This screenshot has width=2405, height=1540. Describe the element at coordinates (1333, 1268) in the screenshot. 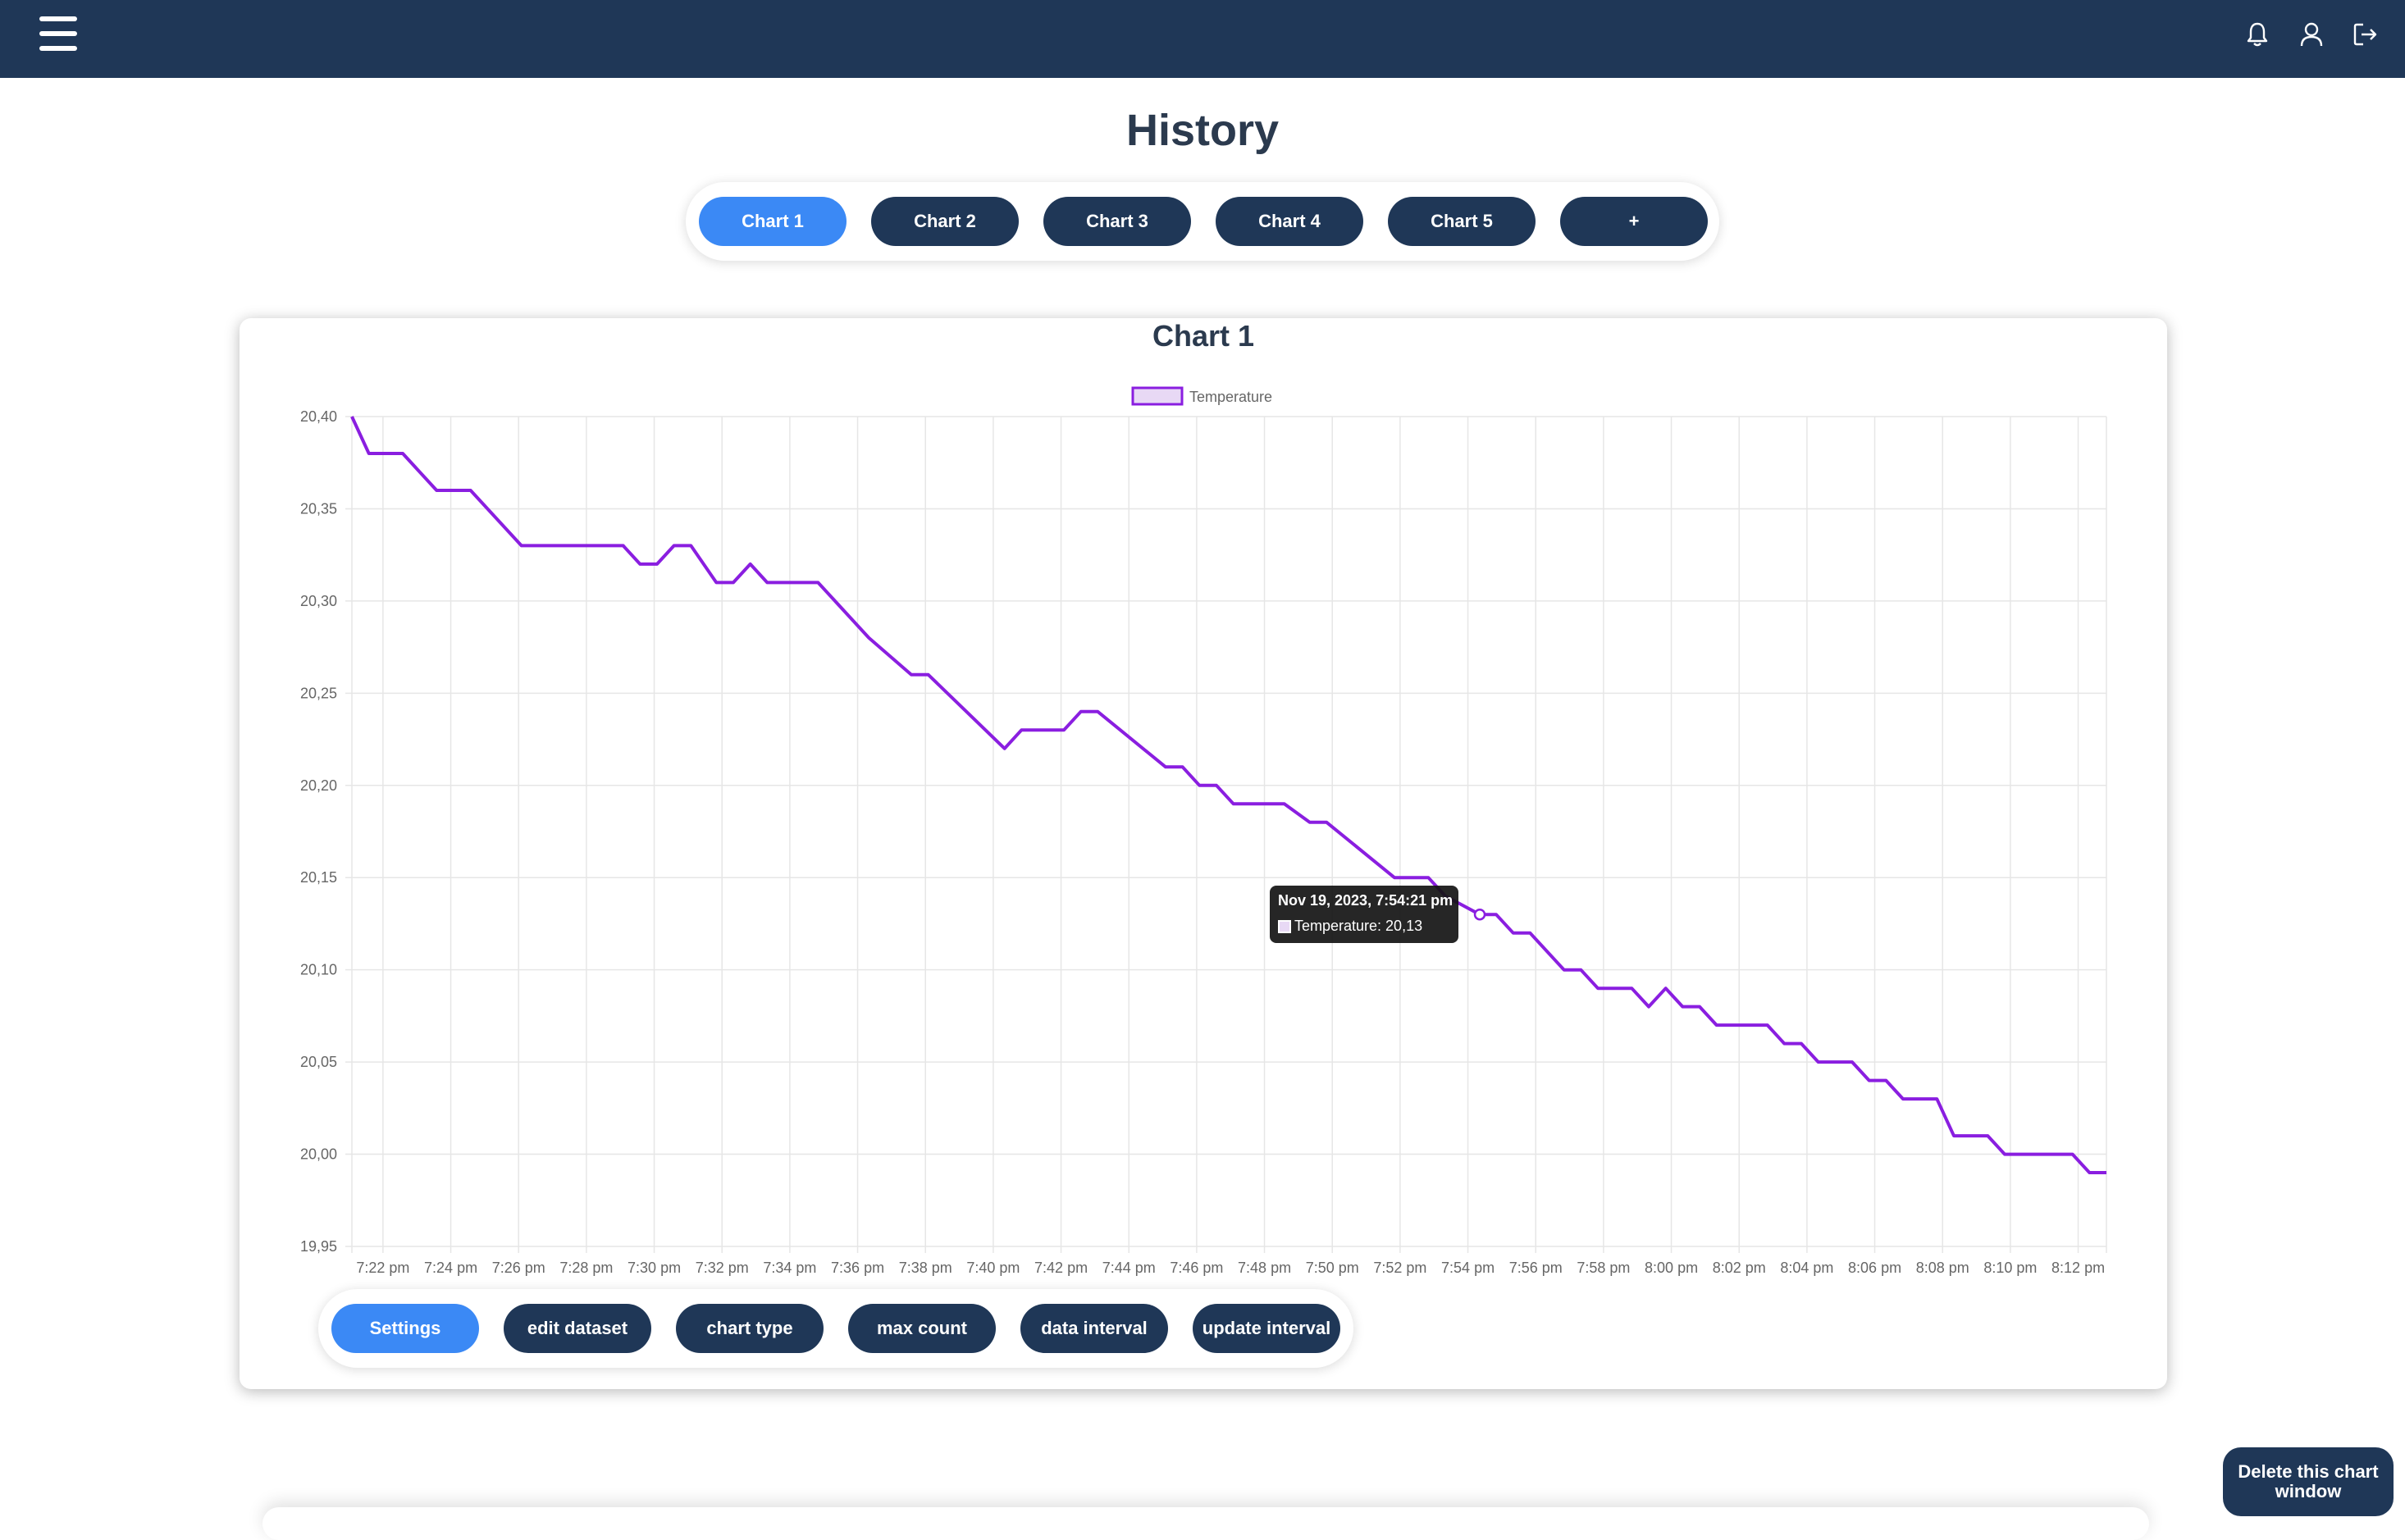

I see `x-tick-label: 7:50 pm` at that location.